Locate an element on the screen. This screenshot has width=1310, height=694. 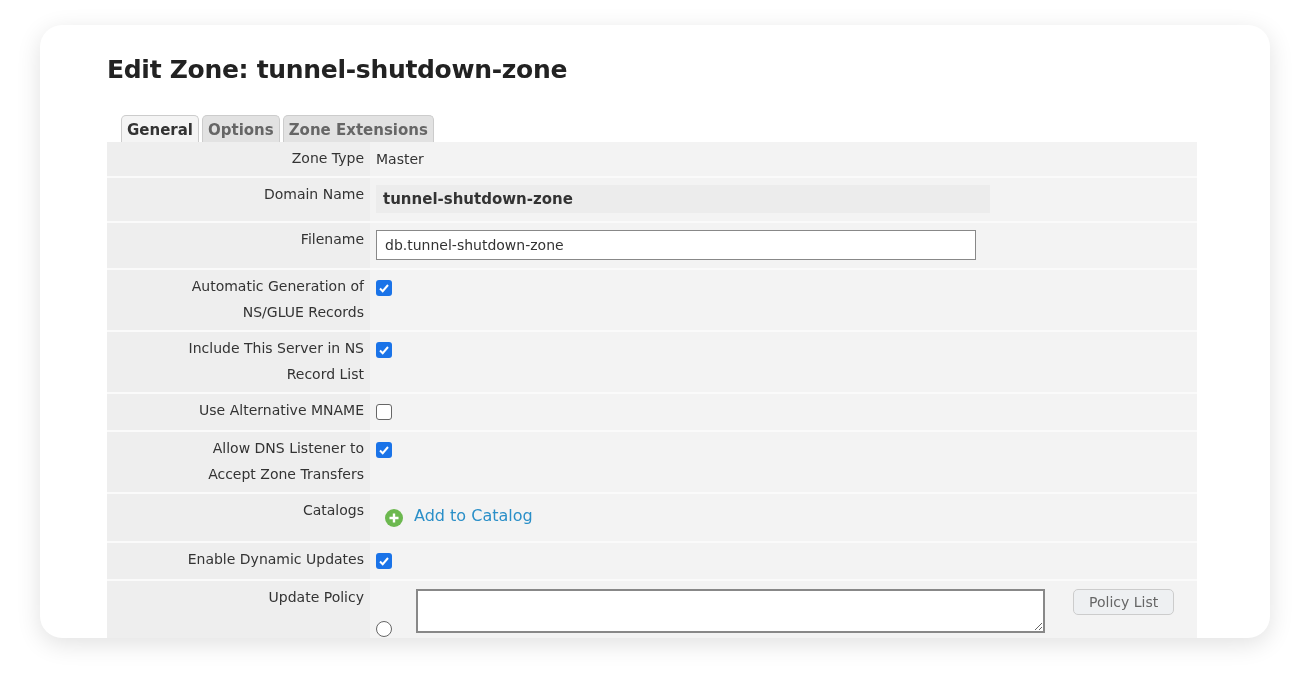
field-value: Master is located at coordinates (400, 159).